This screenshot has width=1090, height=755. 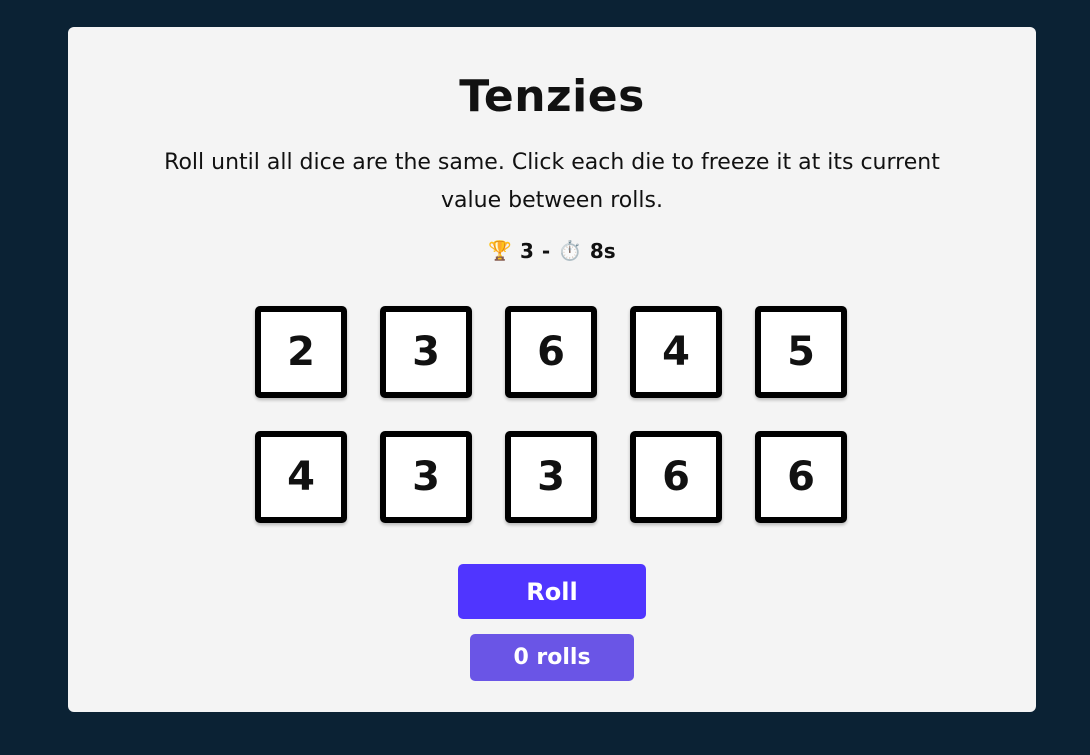 I want to click on die: 2, so click(x=301, y=352).